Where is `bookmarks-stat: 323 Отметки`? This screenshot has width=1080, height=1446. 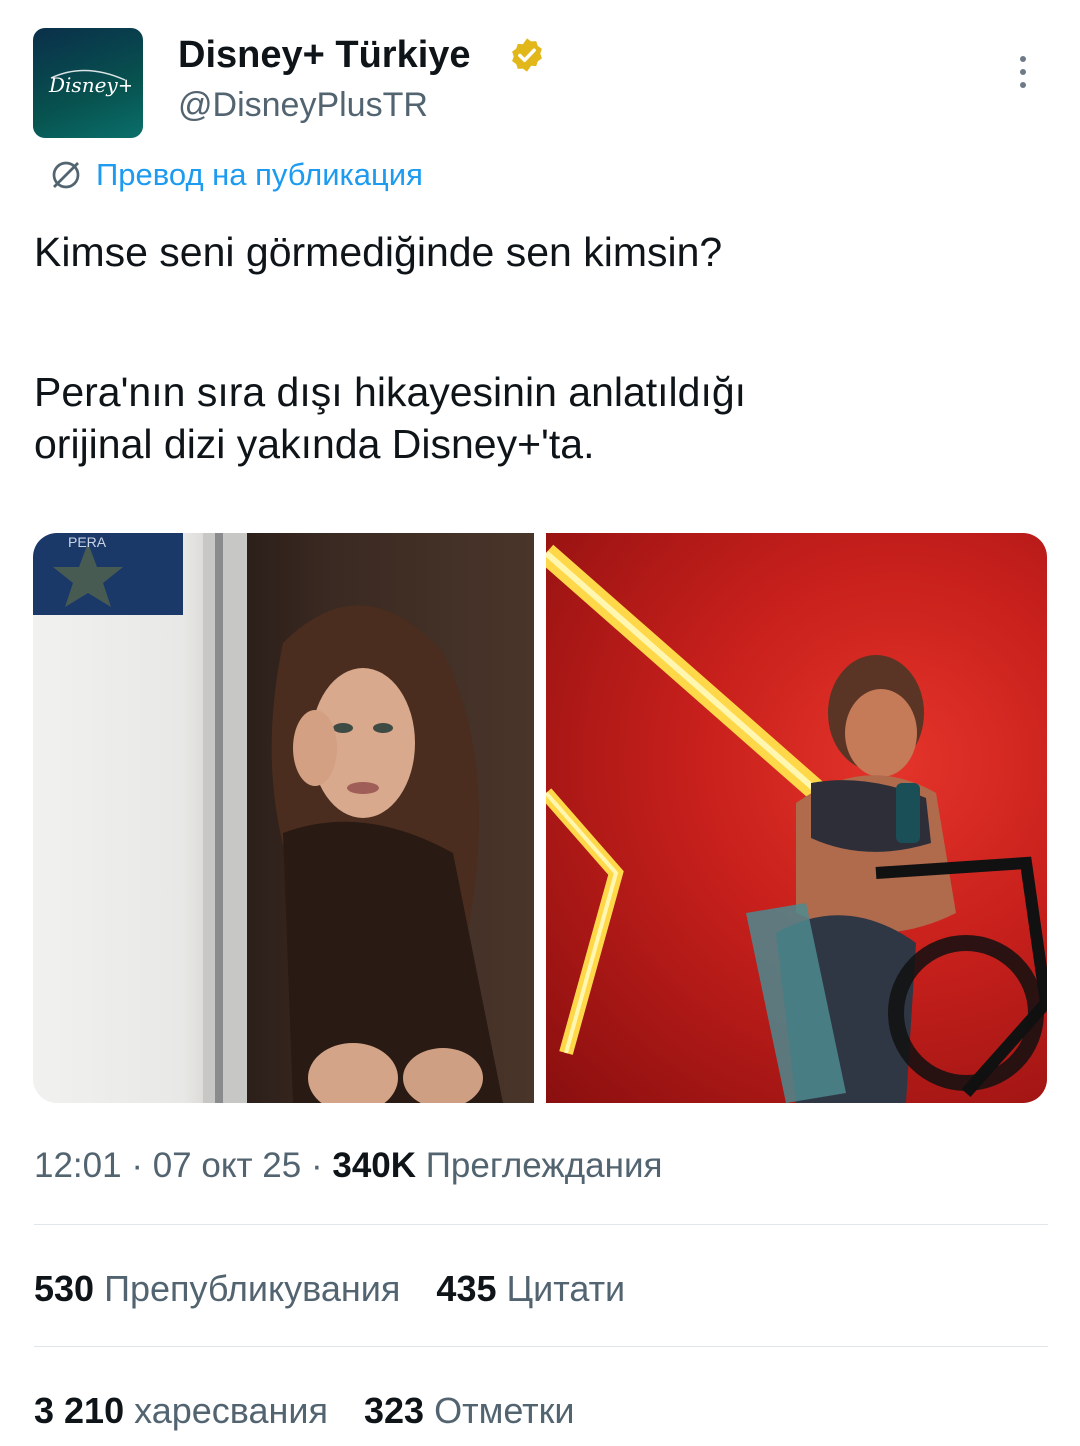 bookmarks-stat: 323 Отметки is located at coordinates (469, 1411).